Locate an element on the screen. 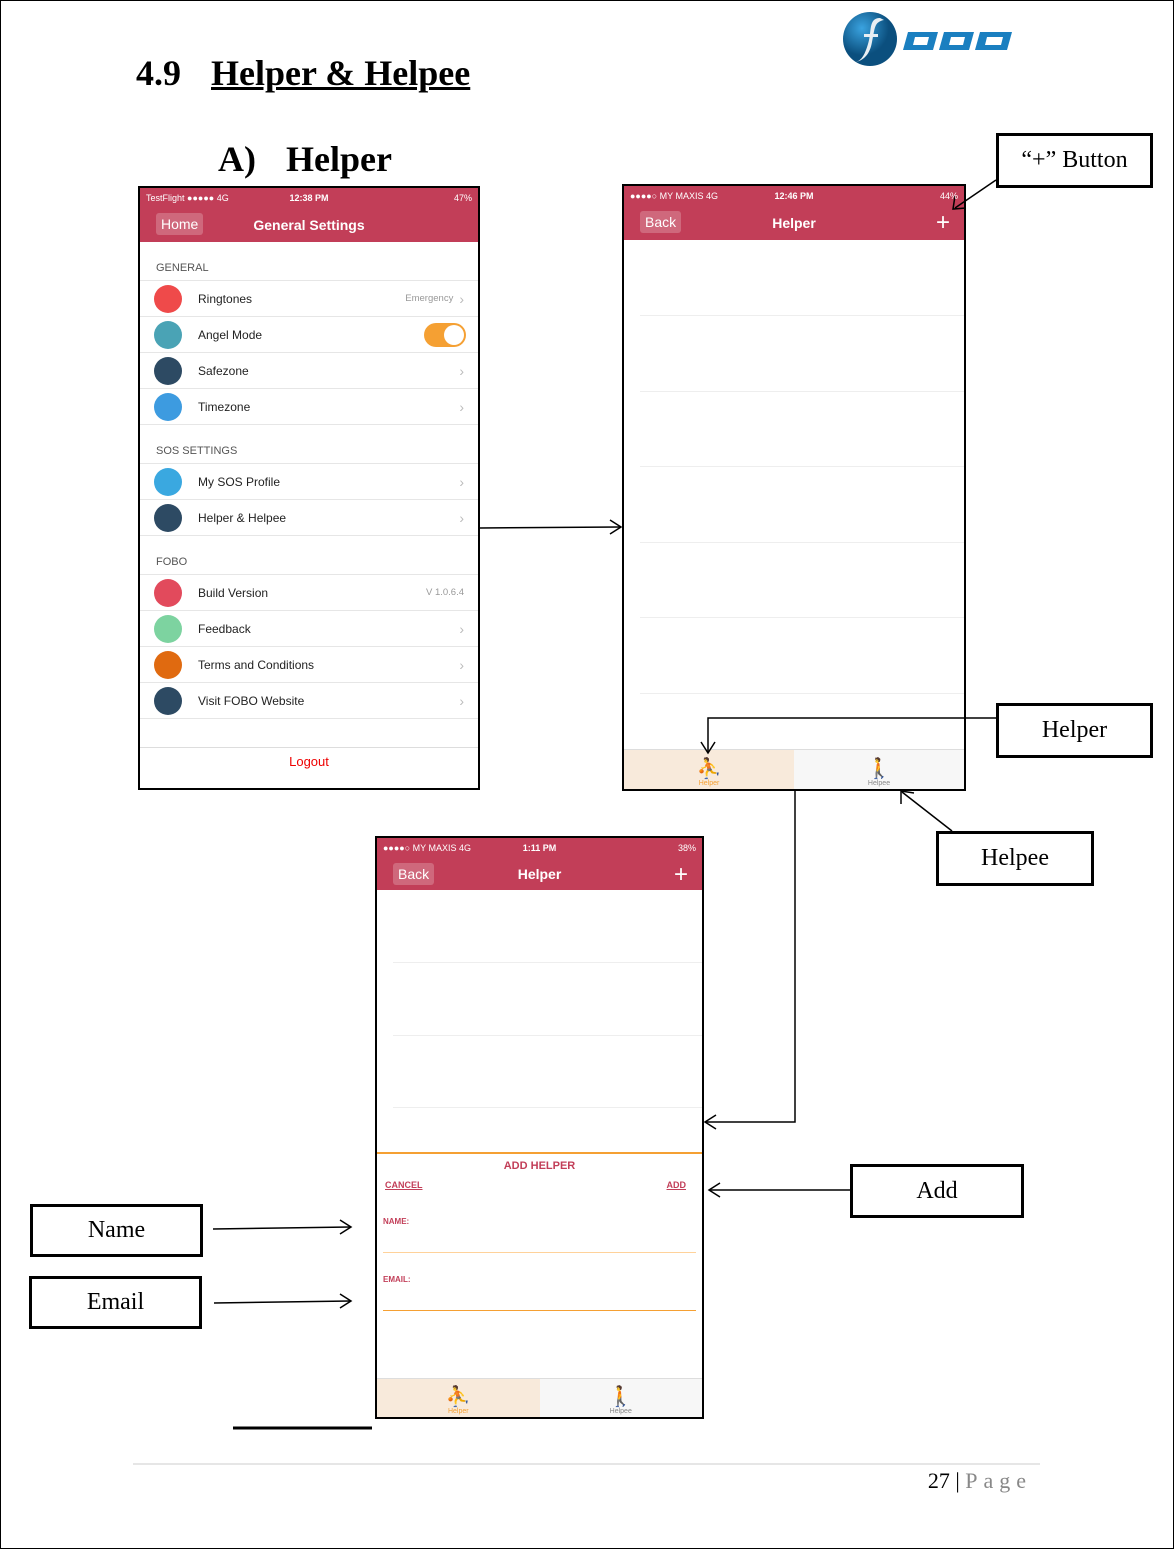  arrow-to-name-field is located at coordinates (282, 1227).